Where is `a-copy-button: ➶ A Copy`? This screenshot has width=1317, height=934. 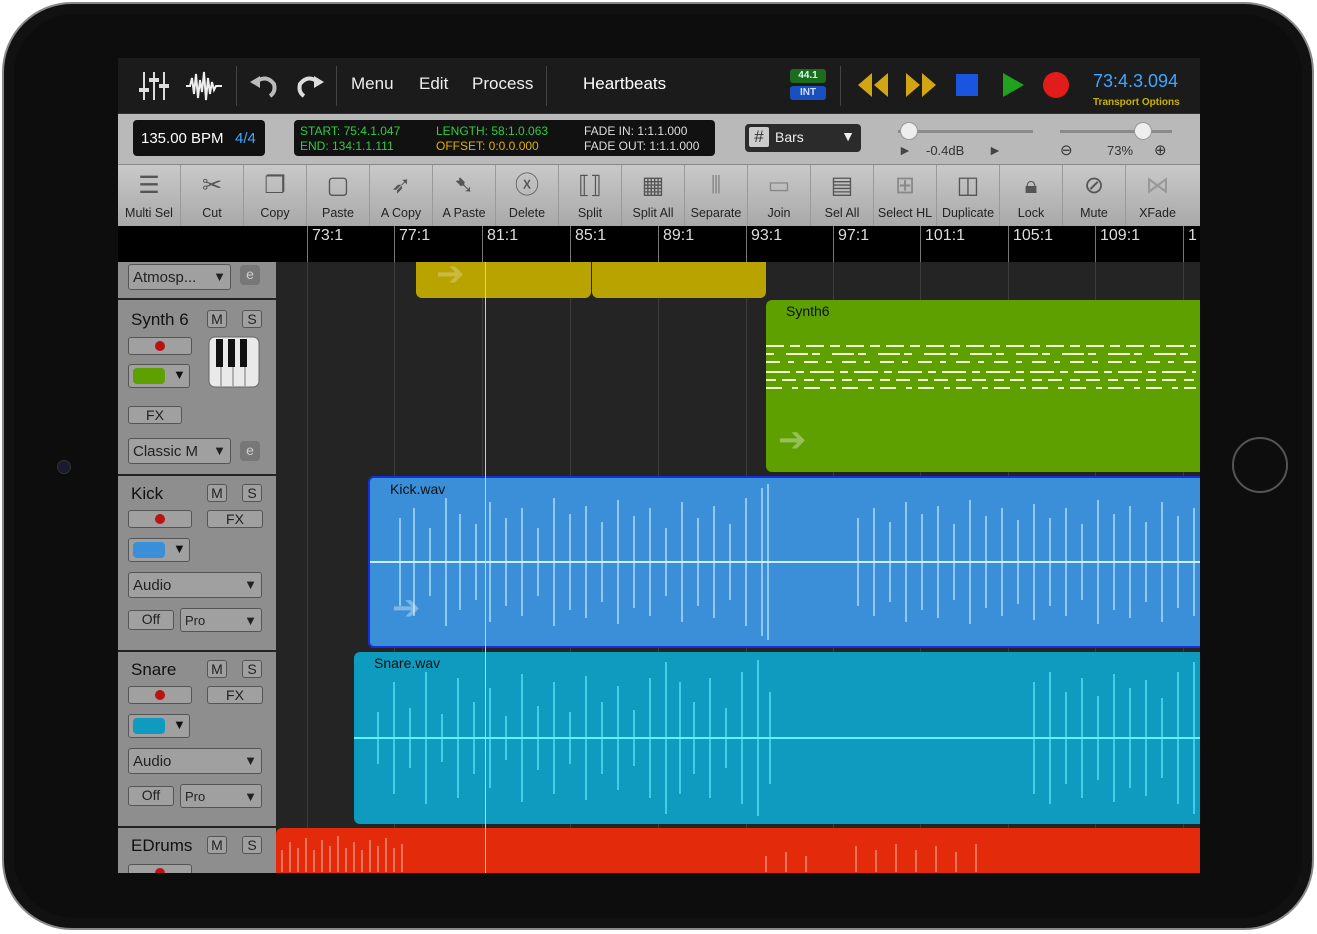 a-copy-button: ➶ A Copy is located at coordinates (401, 196).